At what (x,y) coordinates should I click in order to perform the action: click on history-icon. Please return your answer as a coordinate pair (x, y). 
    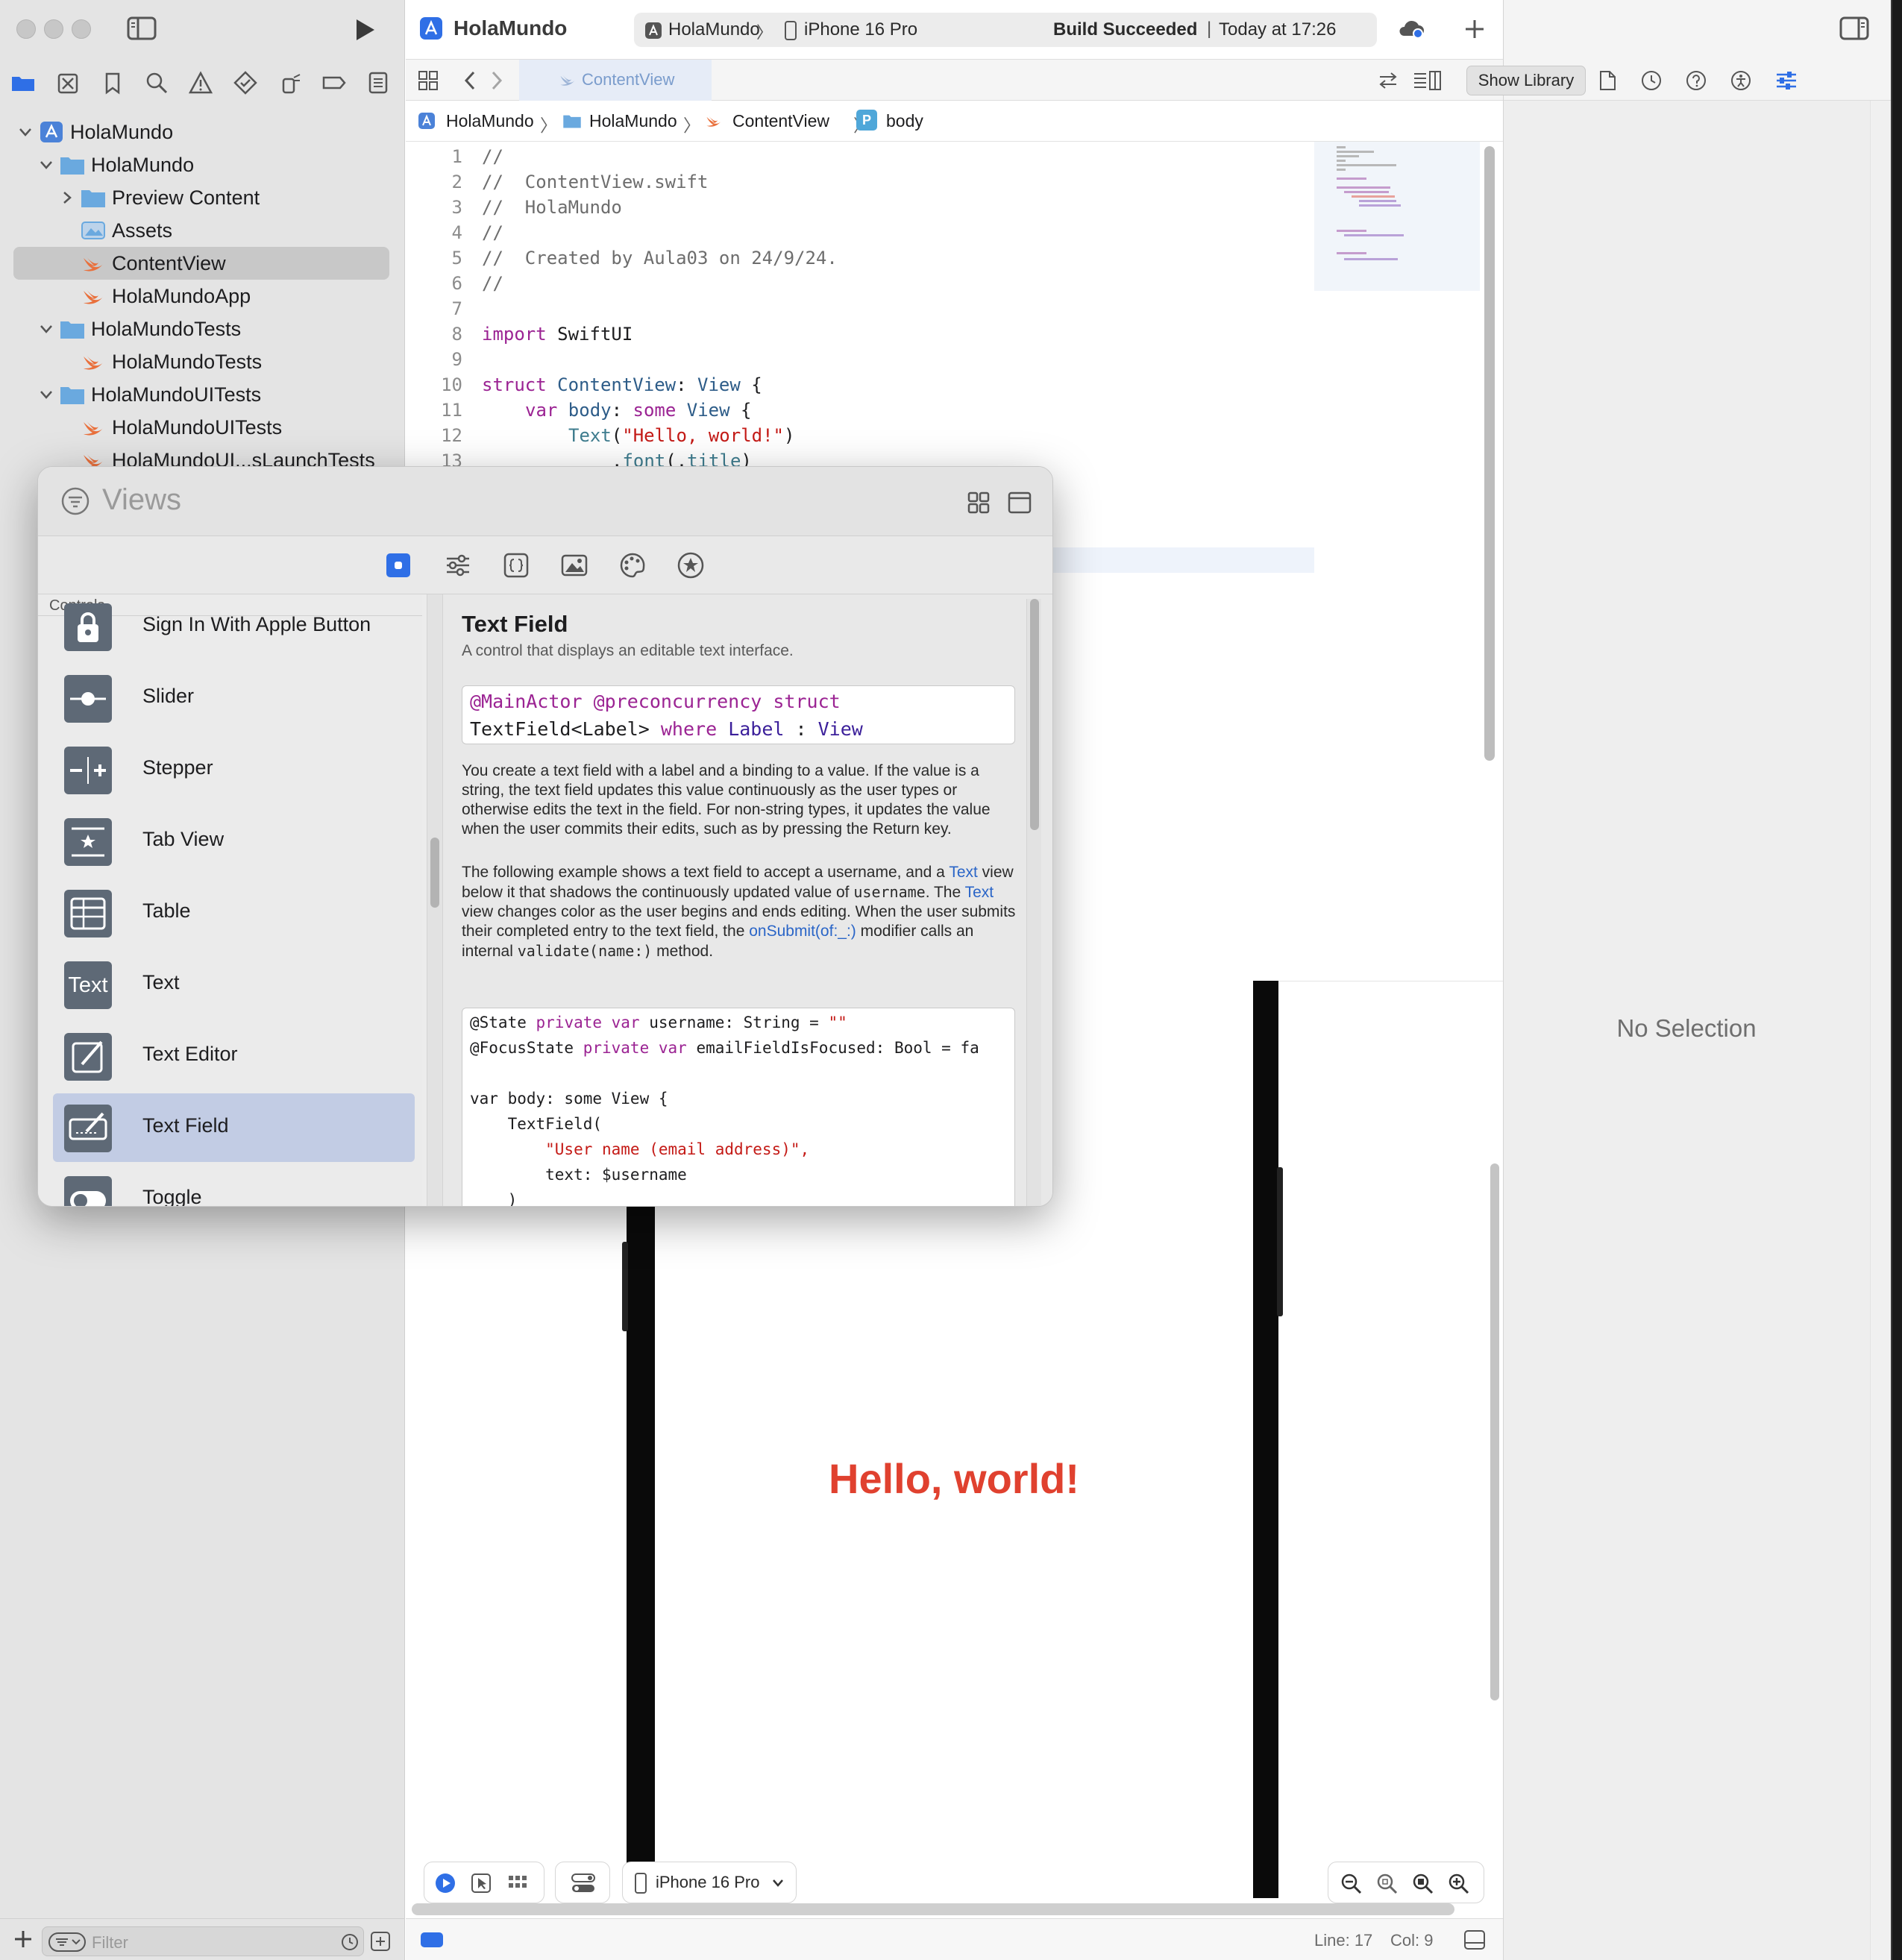
    Looking at the image, I should click on (1652, 80).